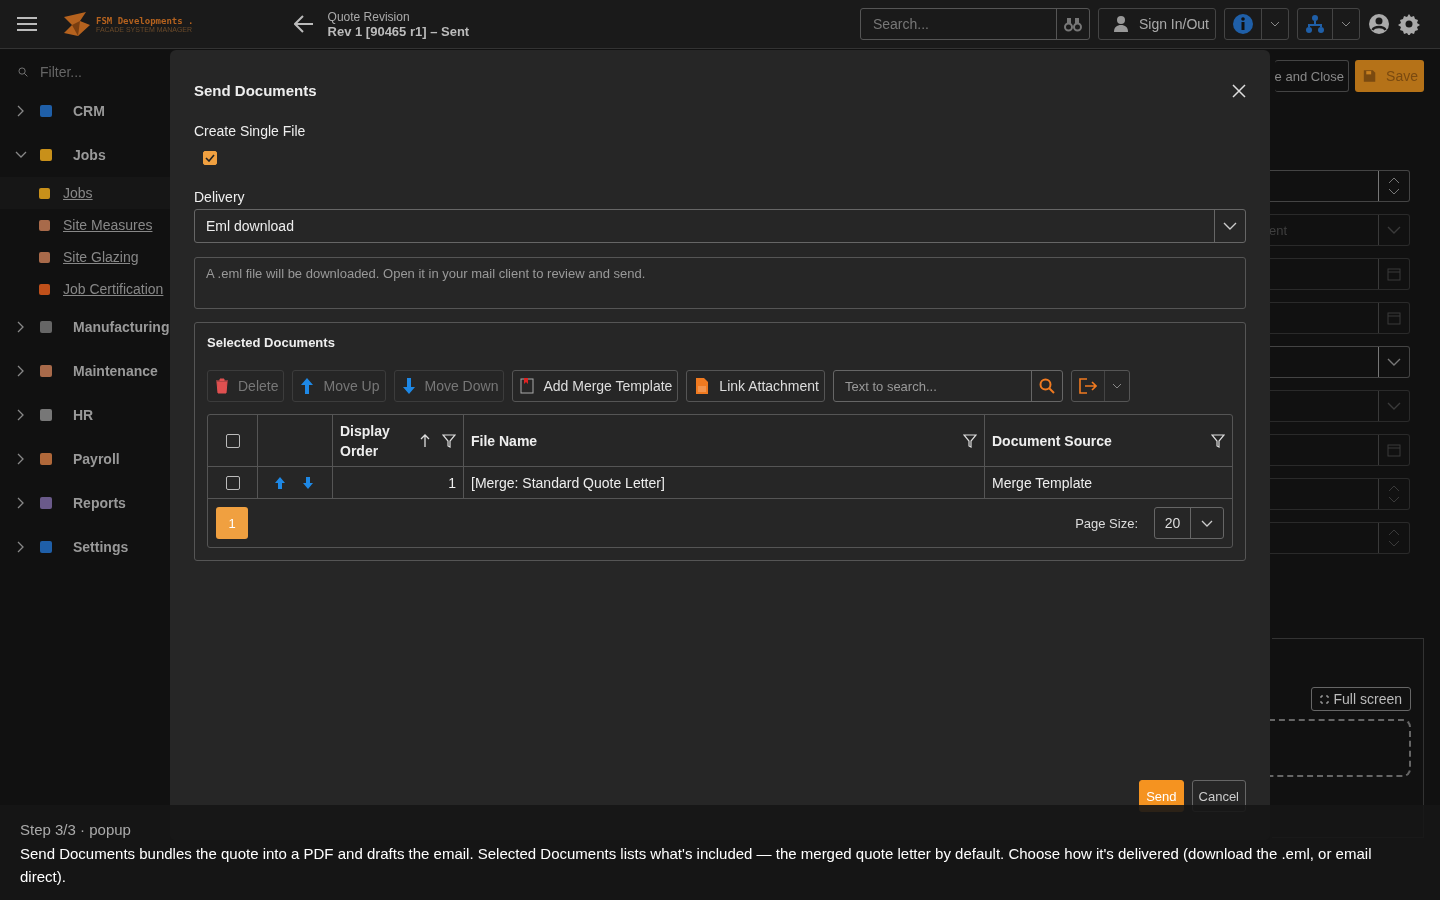 The height and width of the screenshot is (900, 1440). Describe the element at coordinates (717, 440) in the screenshot. I see `column-header: File Name` at that location.